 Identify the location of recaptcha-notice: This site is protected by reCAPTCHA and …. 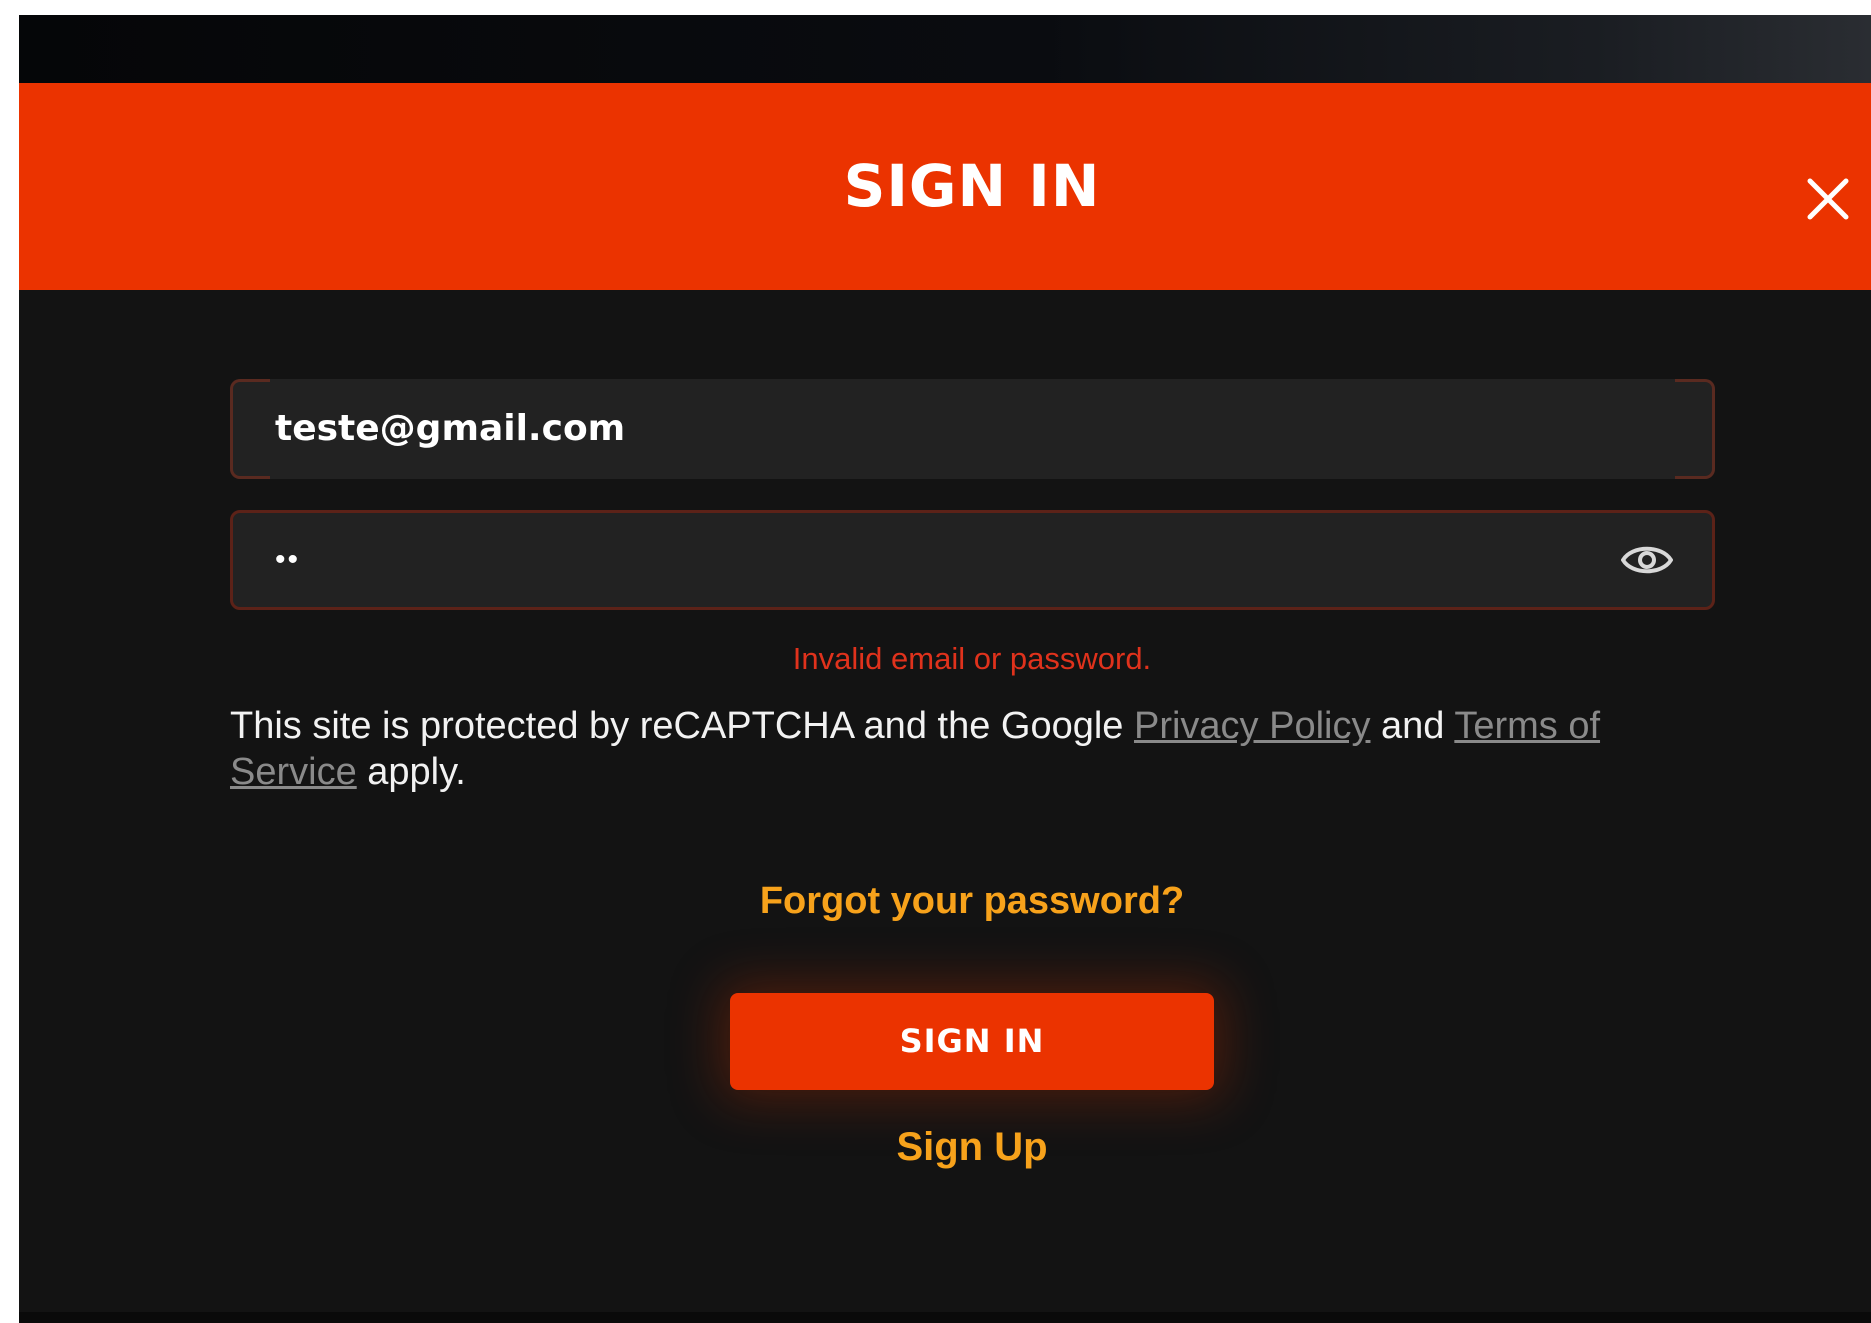
(977, 749).